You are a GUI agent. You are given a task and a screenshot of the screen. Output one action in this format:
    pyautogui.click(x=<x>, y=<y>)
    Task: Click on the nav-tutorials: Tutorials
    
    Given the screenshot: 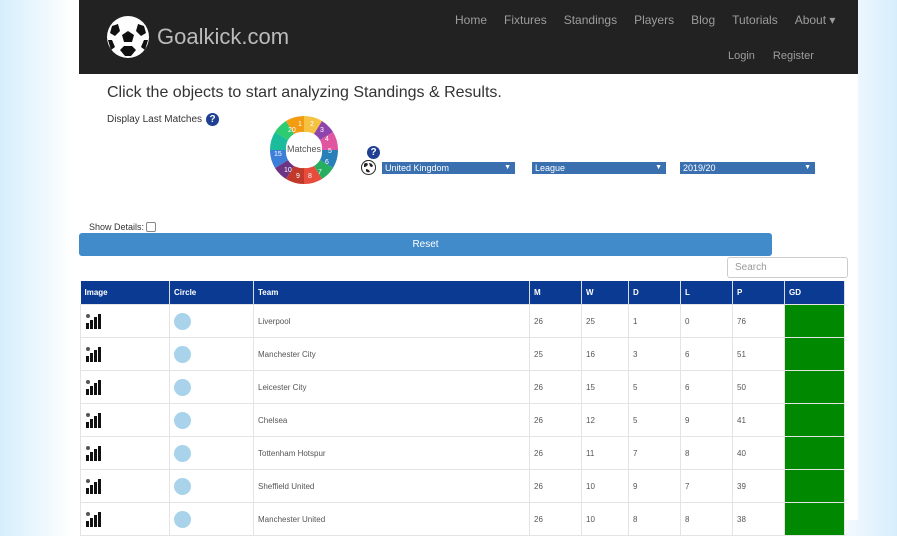 What is the action you would take?
    pyautogui.click(x=755, y=20)
    